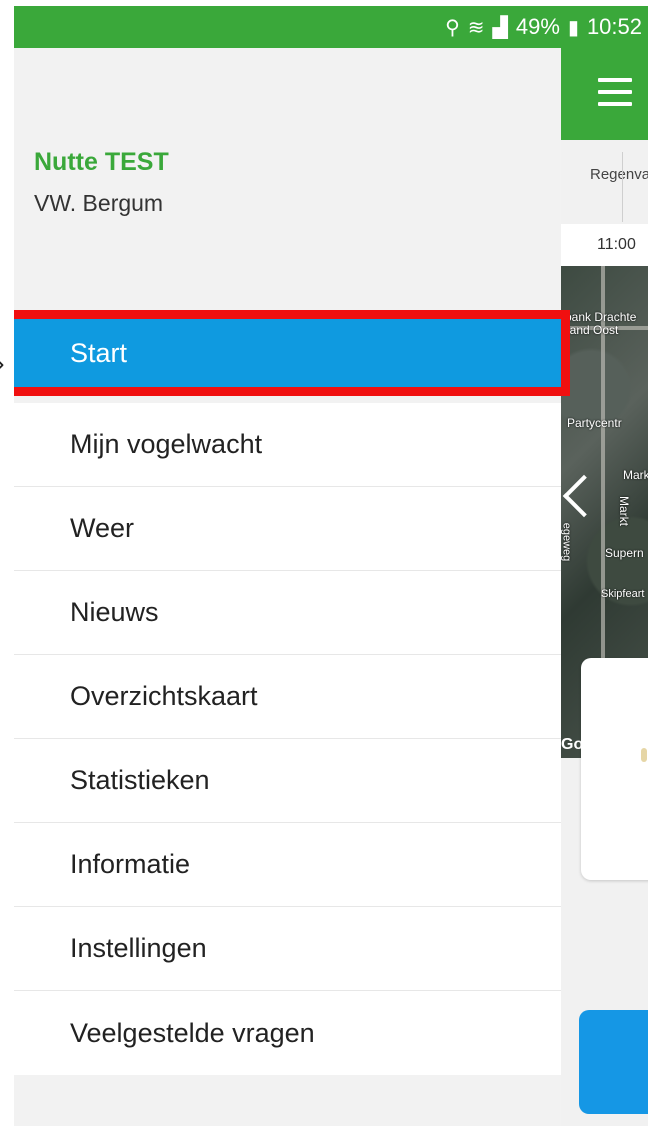  What do you see at coordinates (2, 365) in the screenshot?
I see `arrow-pointer-icon: ⇒` at bounding box center [2, 365].